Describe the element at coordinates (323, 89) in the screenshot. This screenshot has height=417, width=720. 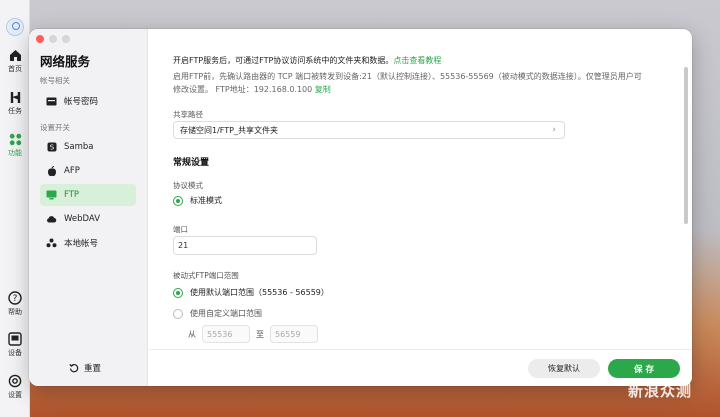
I see `copy-address-link: 复制` at that location.